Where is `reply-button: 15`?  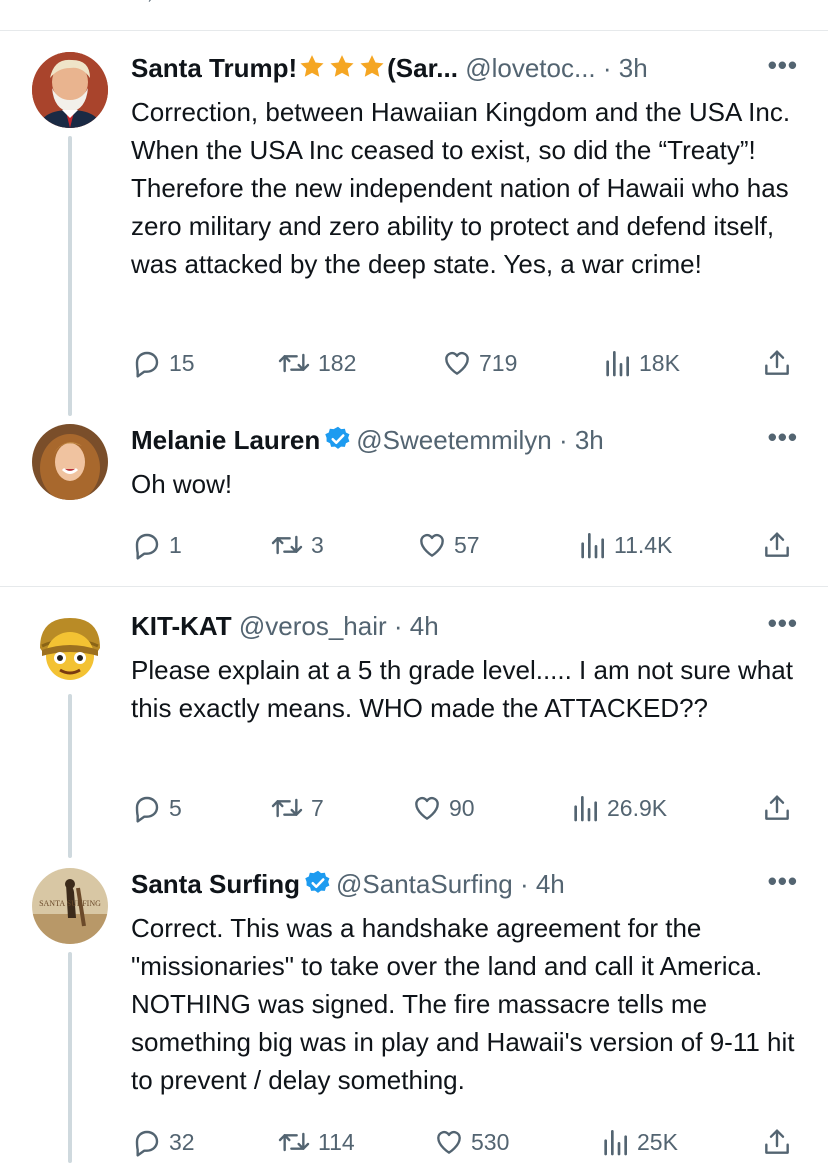 reply-button: 15 is located at coordinates (163, 363).